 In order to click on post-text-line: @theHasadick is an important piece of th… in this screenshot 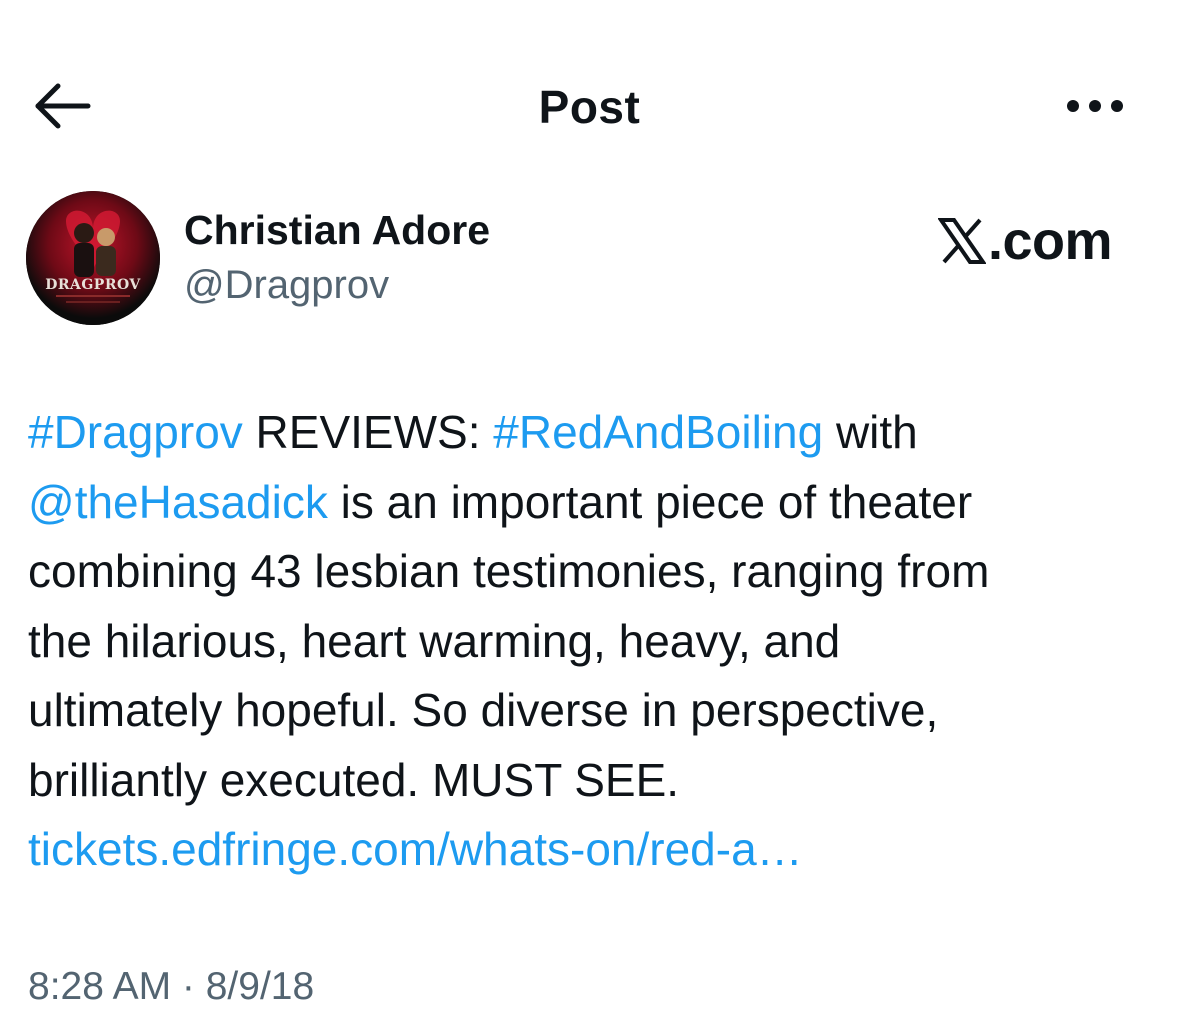, I will do `click(588, 503)`.